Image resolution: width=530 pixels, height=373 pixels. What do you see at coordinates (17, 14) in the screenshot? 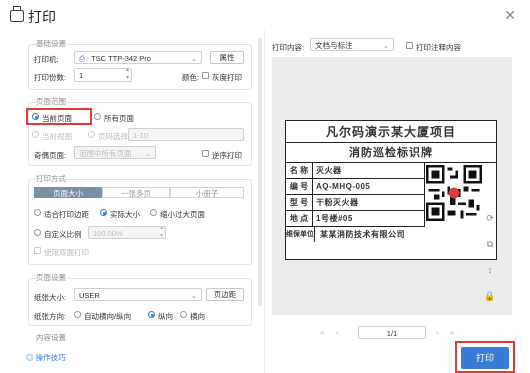
I see `printer-icon` at bounding box center [17, 14].